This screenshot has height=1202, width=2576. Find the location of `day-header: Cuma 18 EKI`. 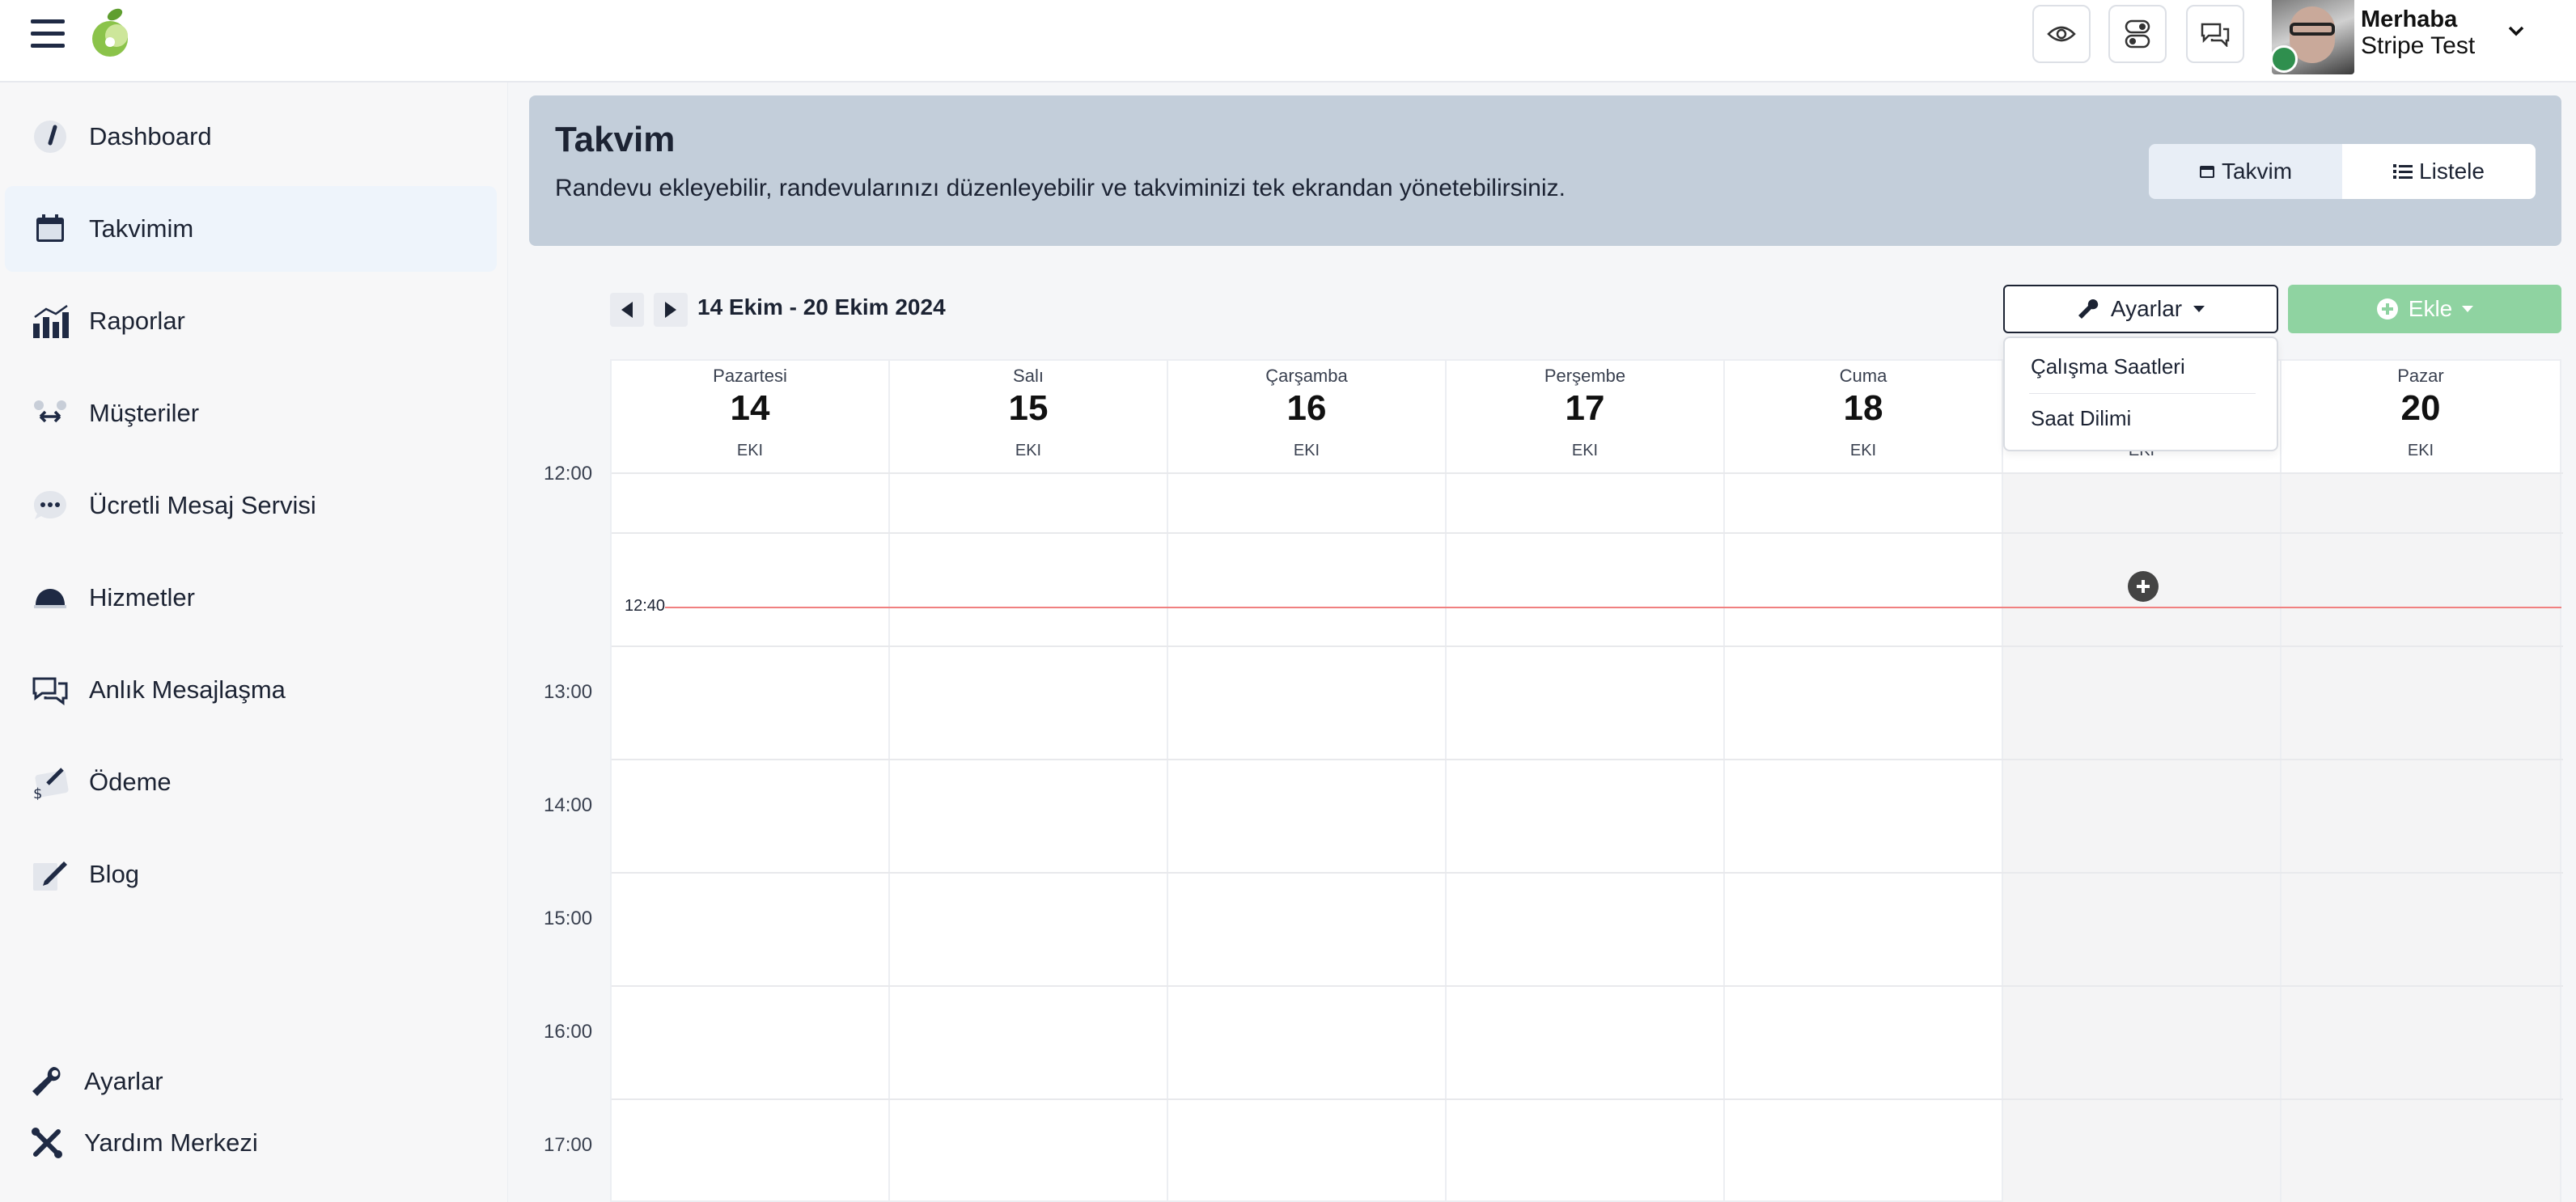

day-header: Cuma 18 EKI is located at coordinates (1864, 416).